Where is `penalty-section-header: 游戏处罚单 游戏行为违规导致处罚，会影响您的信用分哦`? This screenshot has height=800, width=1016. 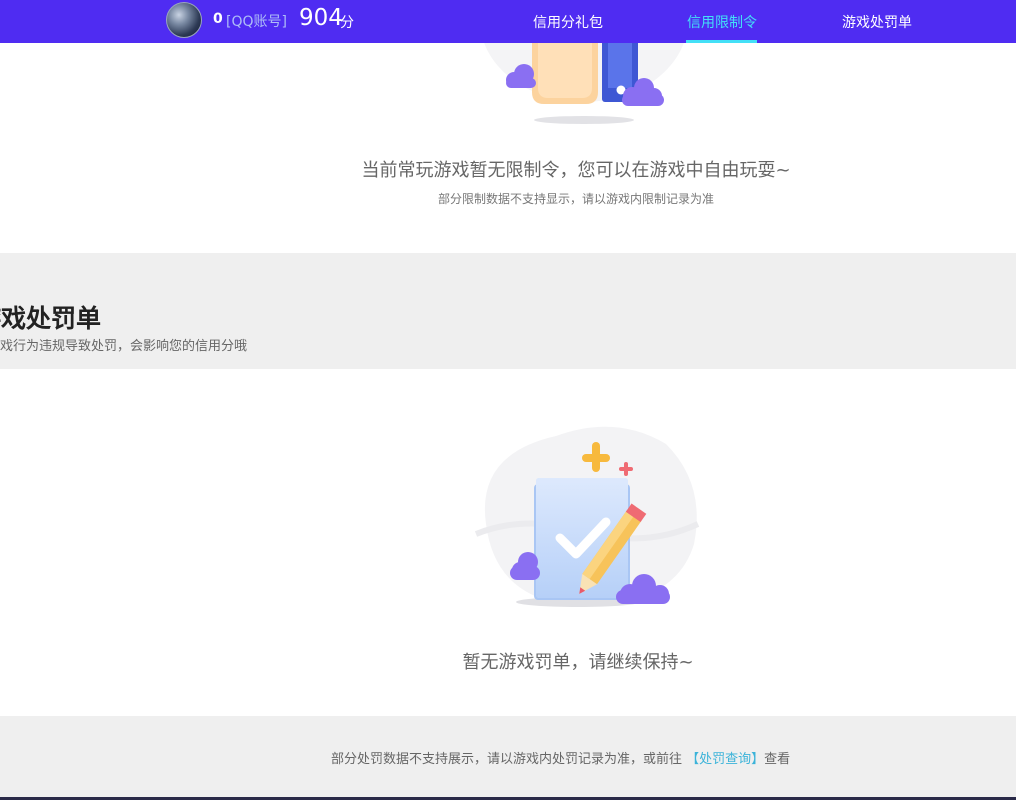 penalty-section-header: 游戏处罚单 游戏行为违规导致处罚，会影响您的信用分哦 is located at coordinates (508, 311).